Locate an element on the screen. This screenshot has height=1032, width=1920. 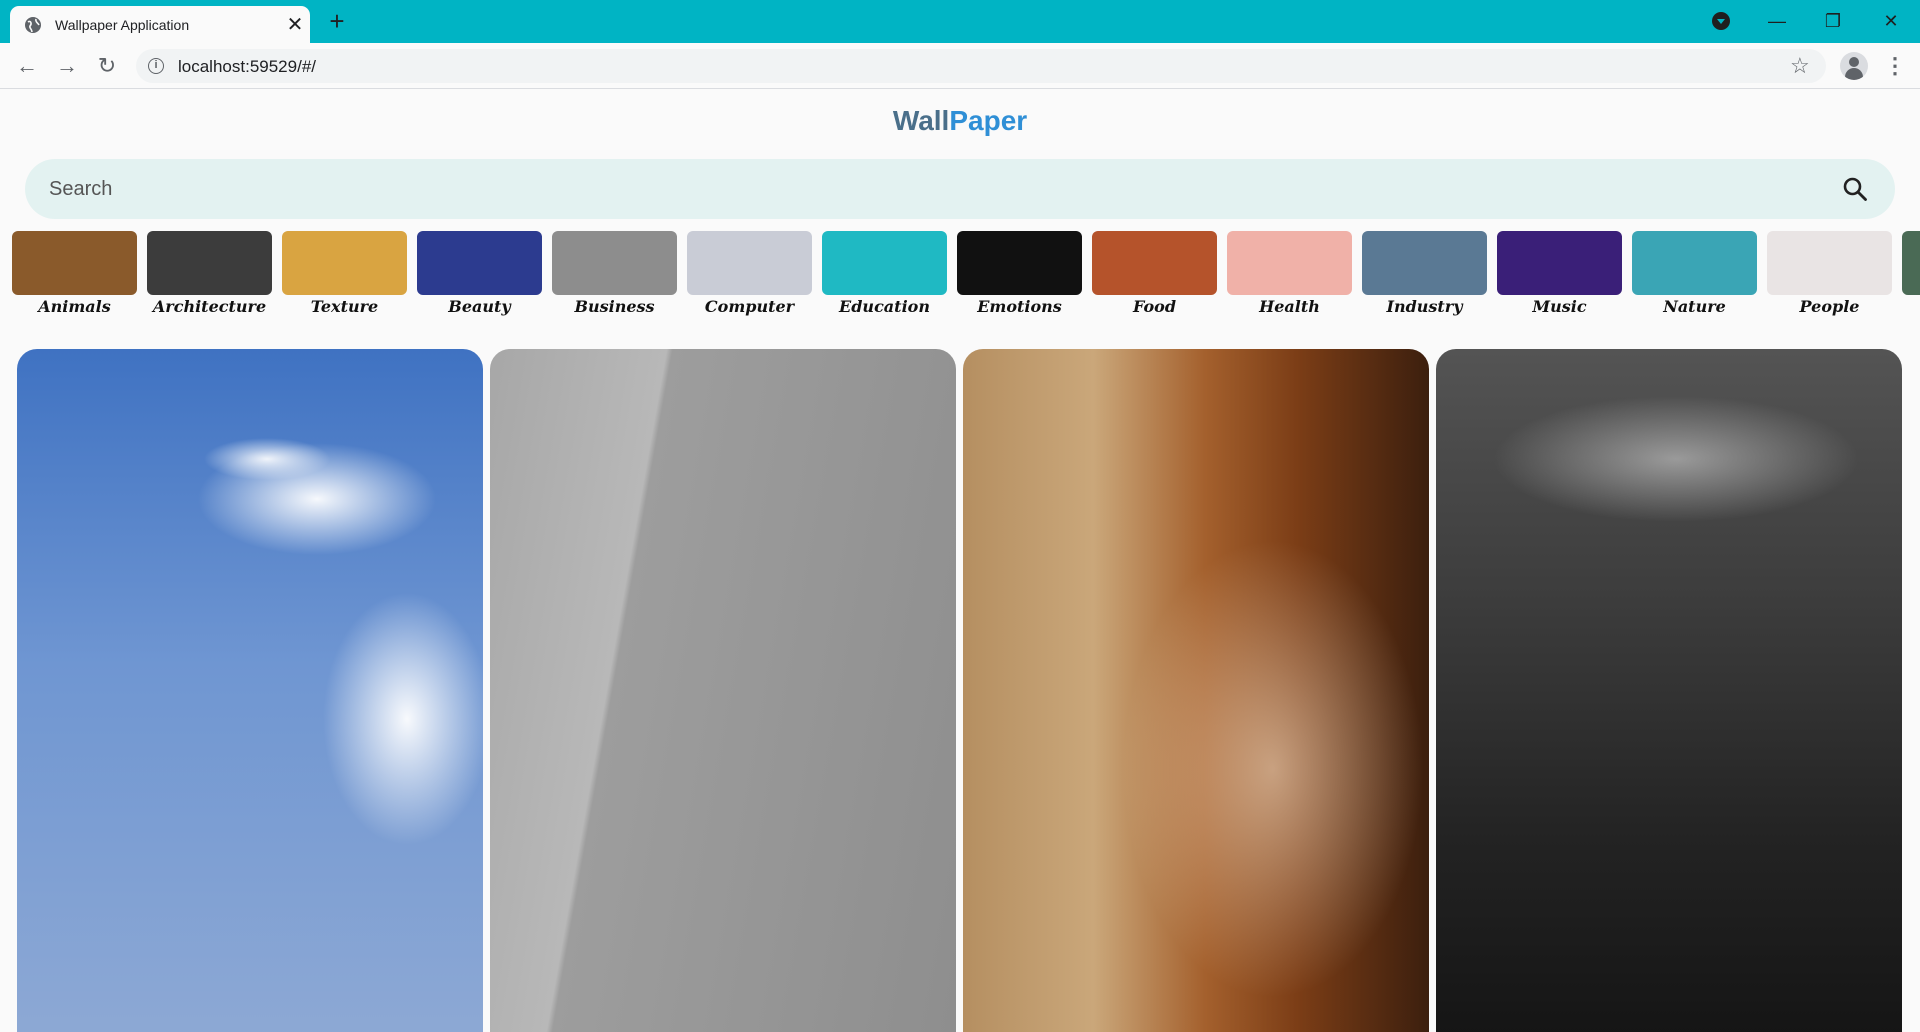
category-label: Business is located at coordinates (614, 306).